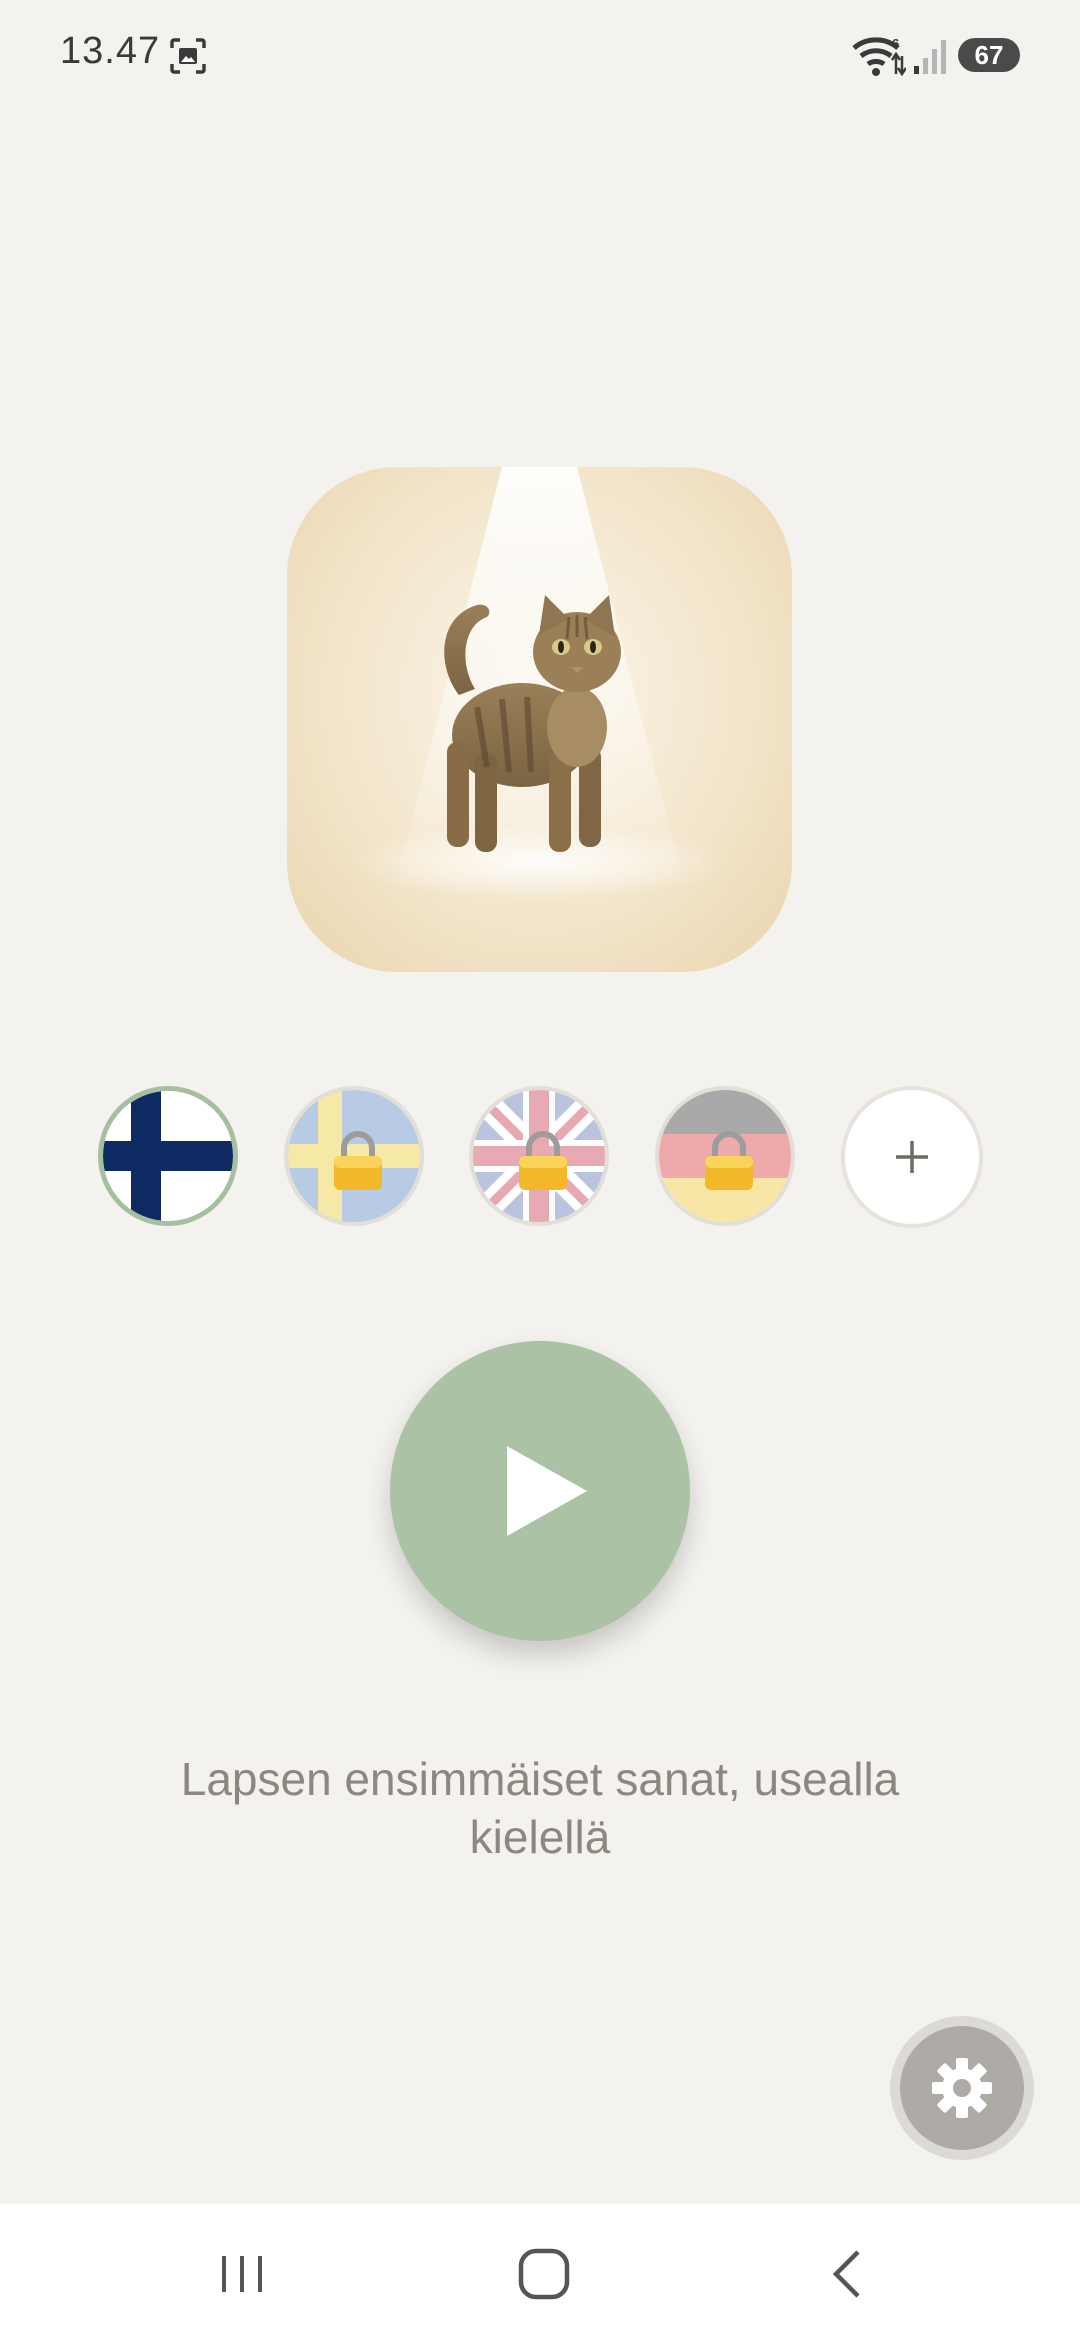  What do you see at coordinates (188, 56) in the screenshot?
I see `screenshot-icon` at bounding box center [188, 56].